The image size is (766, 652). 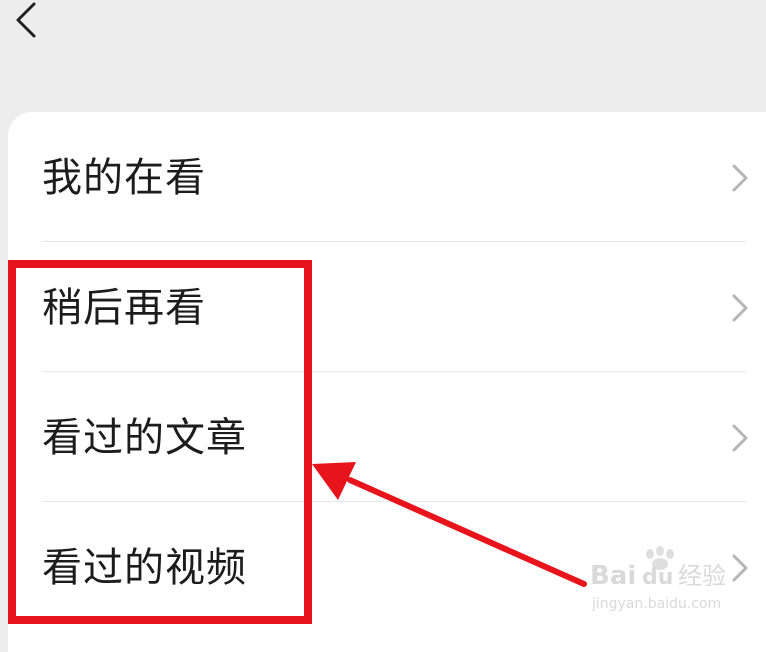 What do you see at coordinates (144, 438) in the screenshot?
I see `menu-item-label: 看过的文章` at bounding box center [144, 438].